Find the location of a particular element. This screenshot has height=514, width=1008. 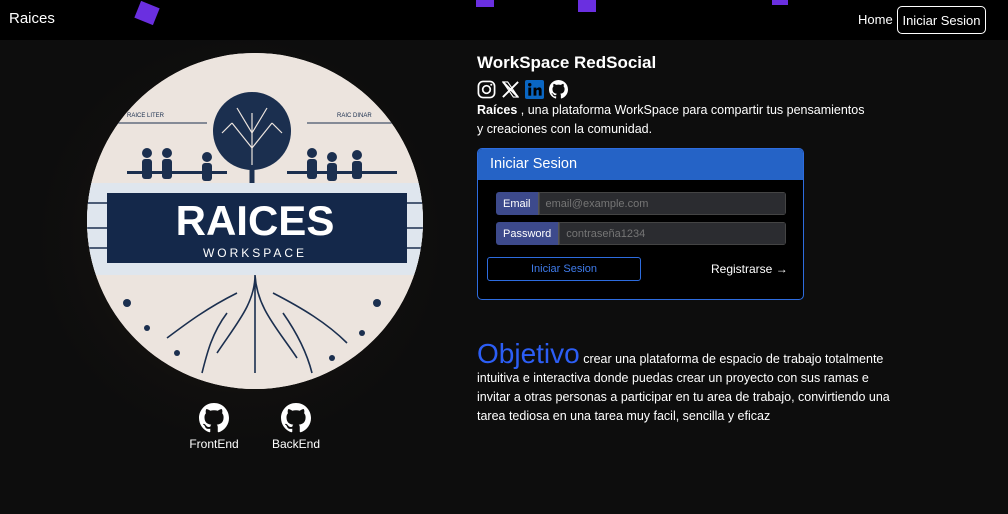

register-link: Registrarse → is located at coordinates (749, 269).